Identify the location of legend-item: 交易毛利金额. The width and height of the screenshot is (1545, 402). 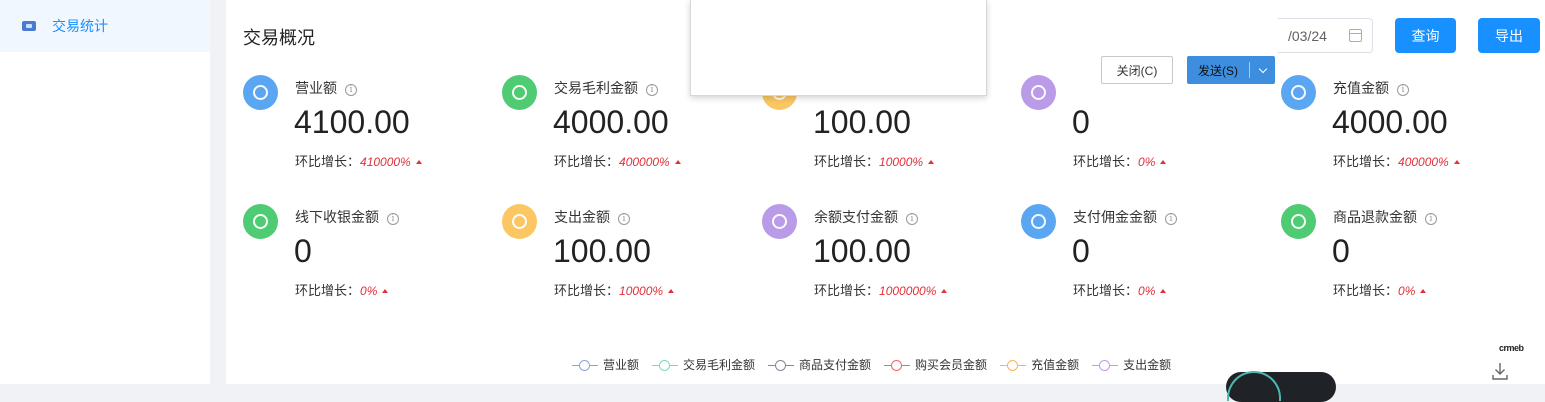
(703, 364).